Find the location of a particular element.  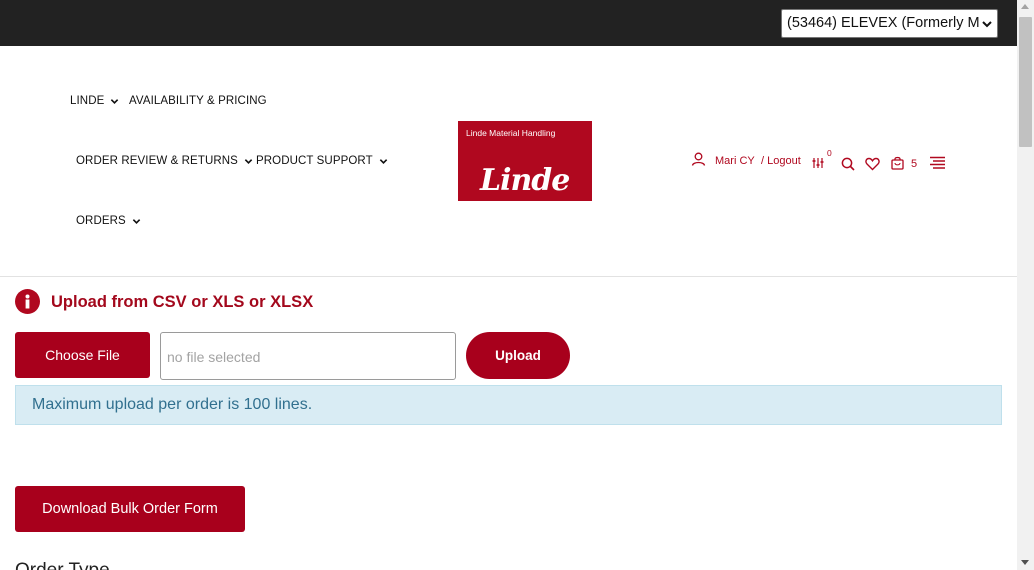

nav-linde: LINDE is located at coordinates (94, 101).